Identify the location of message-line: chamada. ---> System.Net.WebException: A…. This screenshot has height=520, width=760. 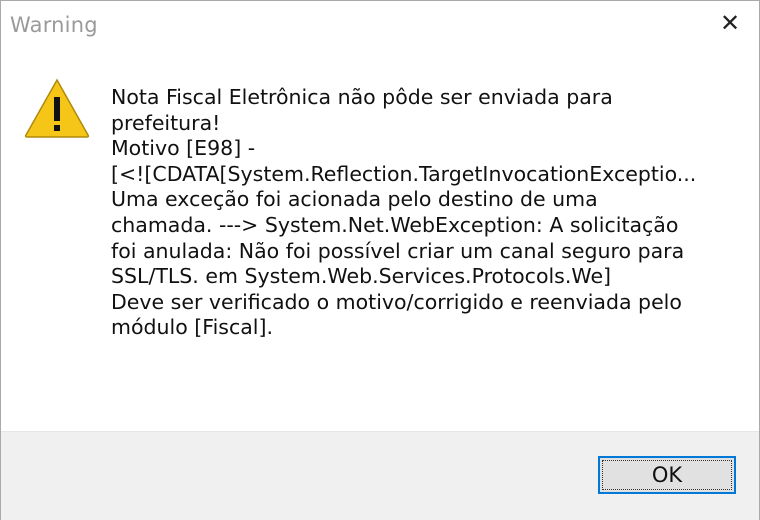
(395, 224).